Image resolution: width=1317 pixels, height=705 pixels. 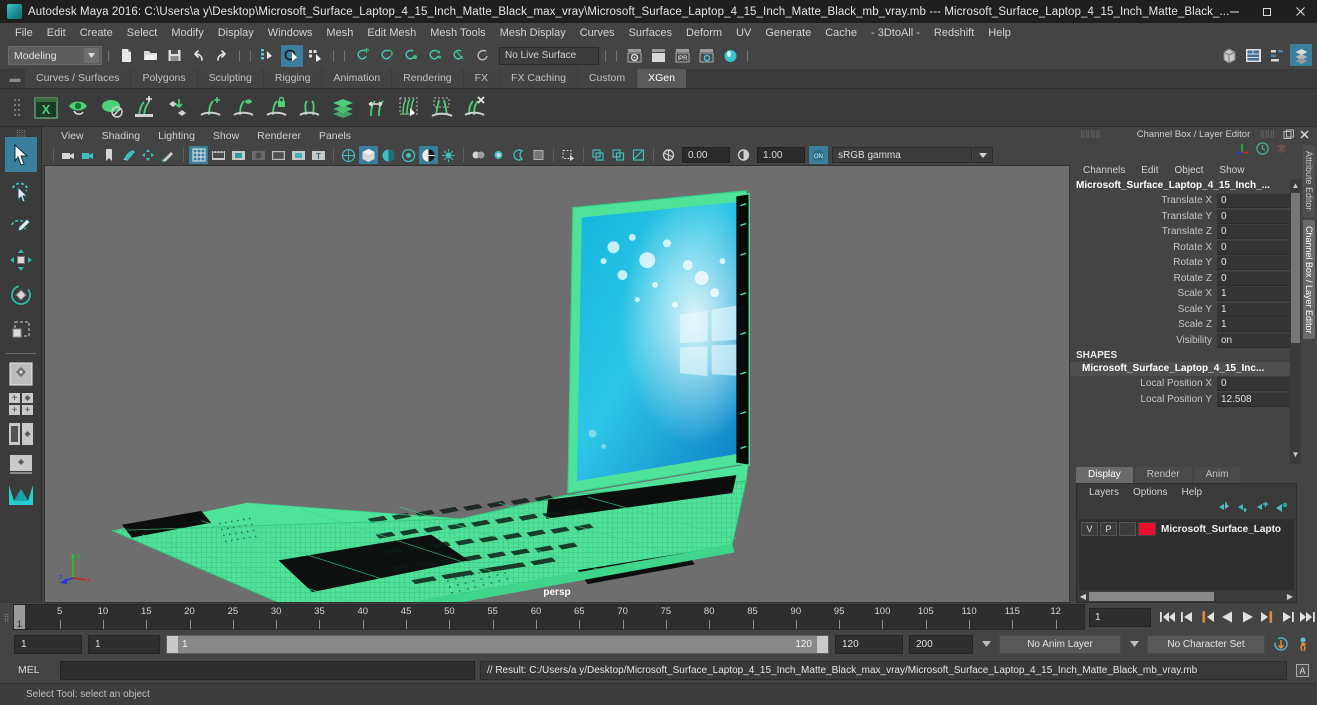 What do you see at coordinates (1219, 529) in the screenshot?
I see `layer-name: Microsoft_Surface_Lapto` at bounding box center [1219, 529].